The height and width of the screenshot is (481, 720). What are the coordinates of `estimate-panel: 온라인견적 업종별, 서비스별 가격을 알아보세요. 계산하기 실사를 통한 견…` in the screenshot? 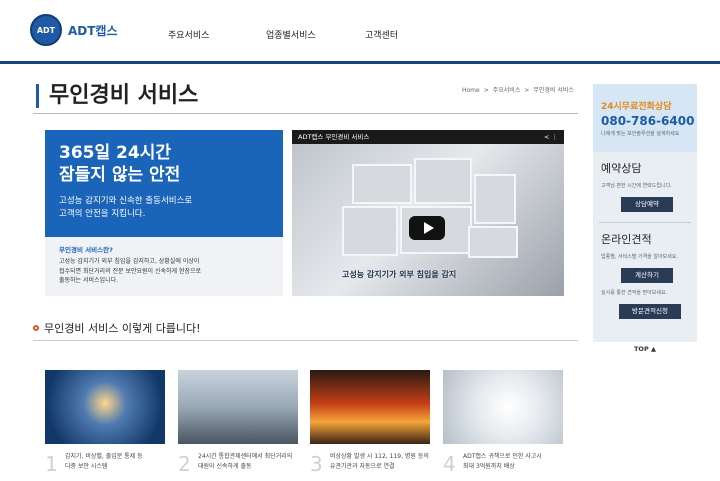 It's located at (645, 271).